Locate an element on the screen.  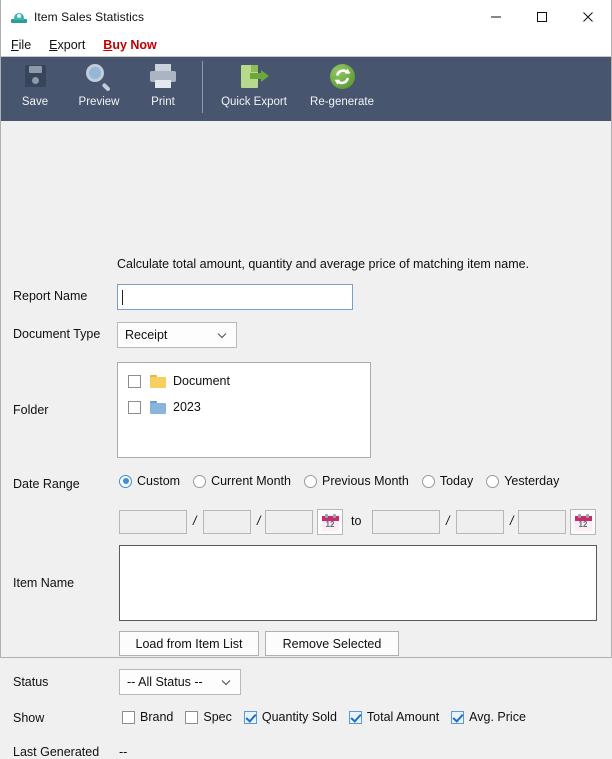
checkbox-avg-price is located at coordinates (458, 717).